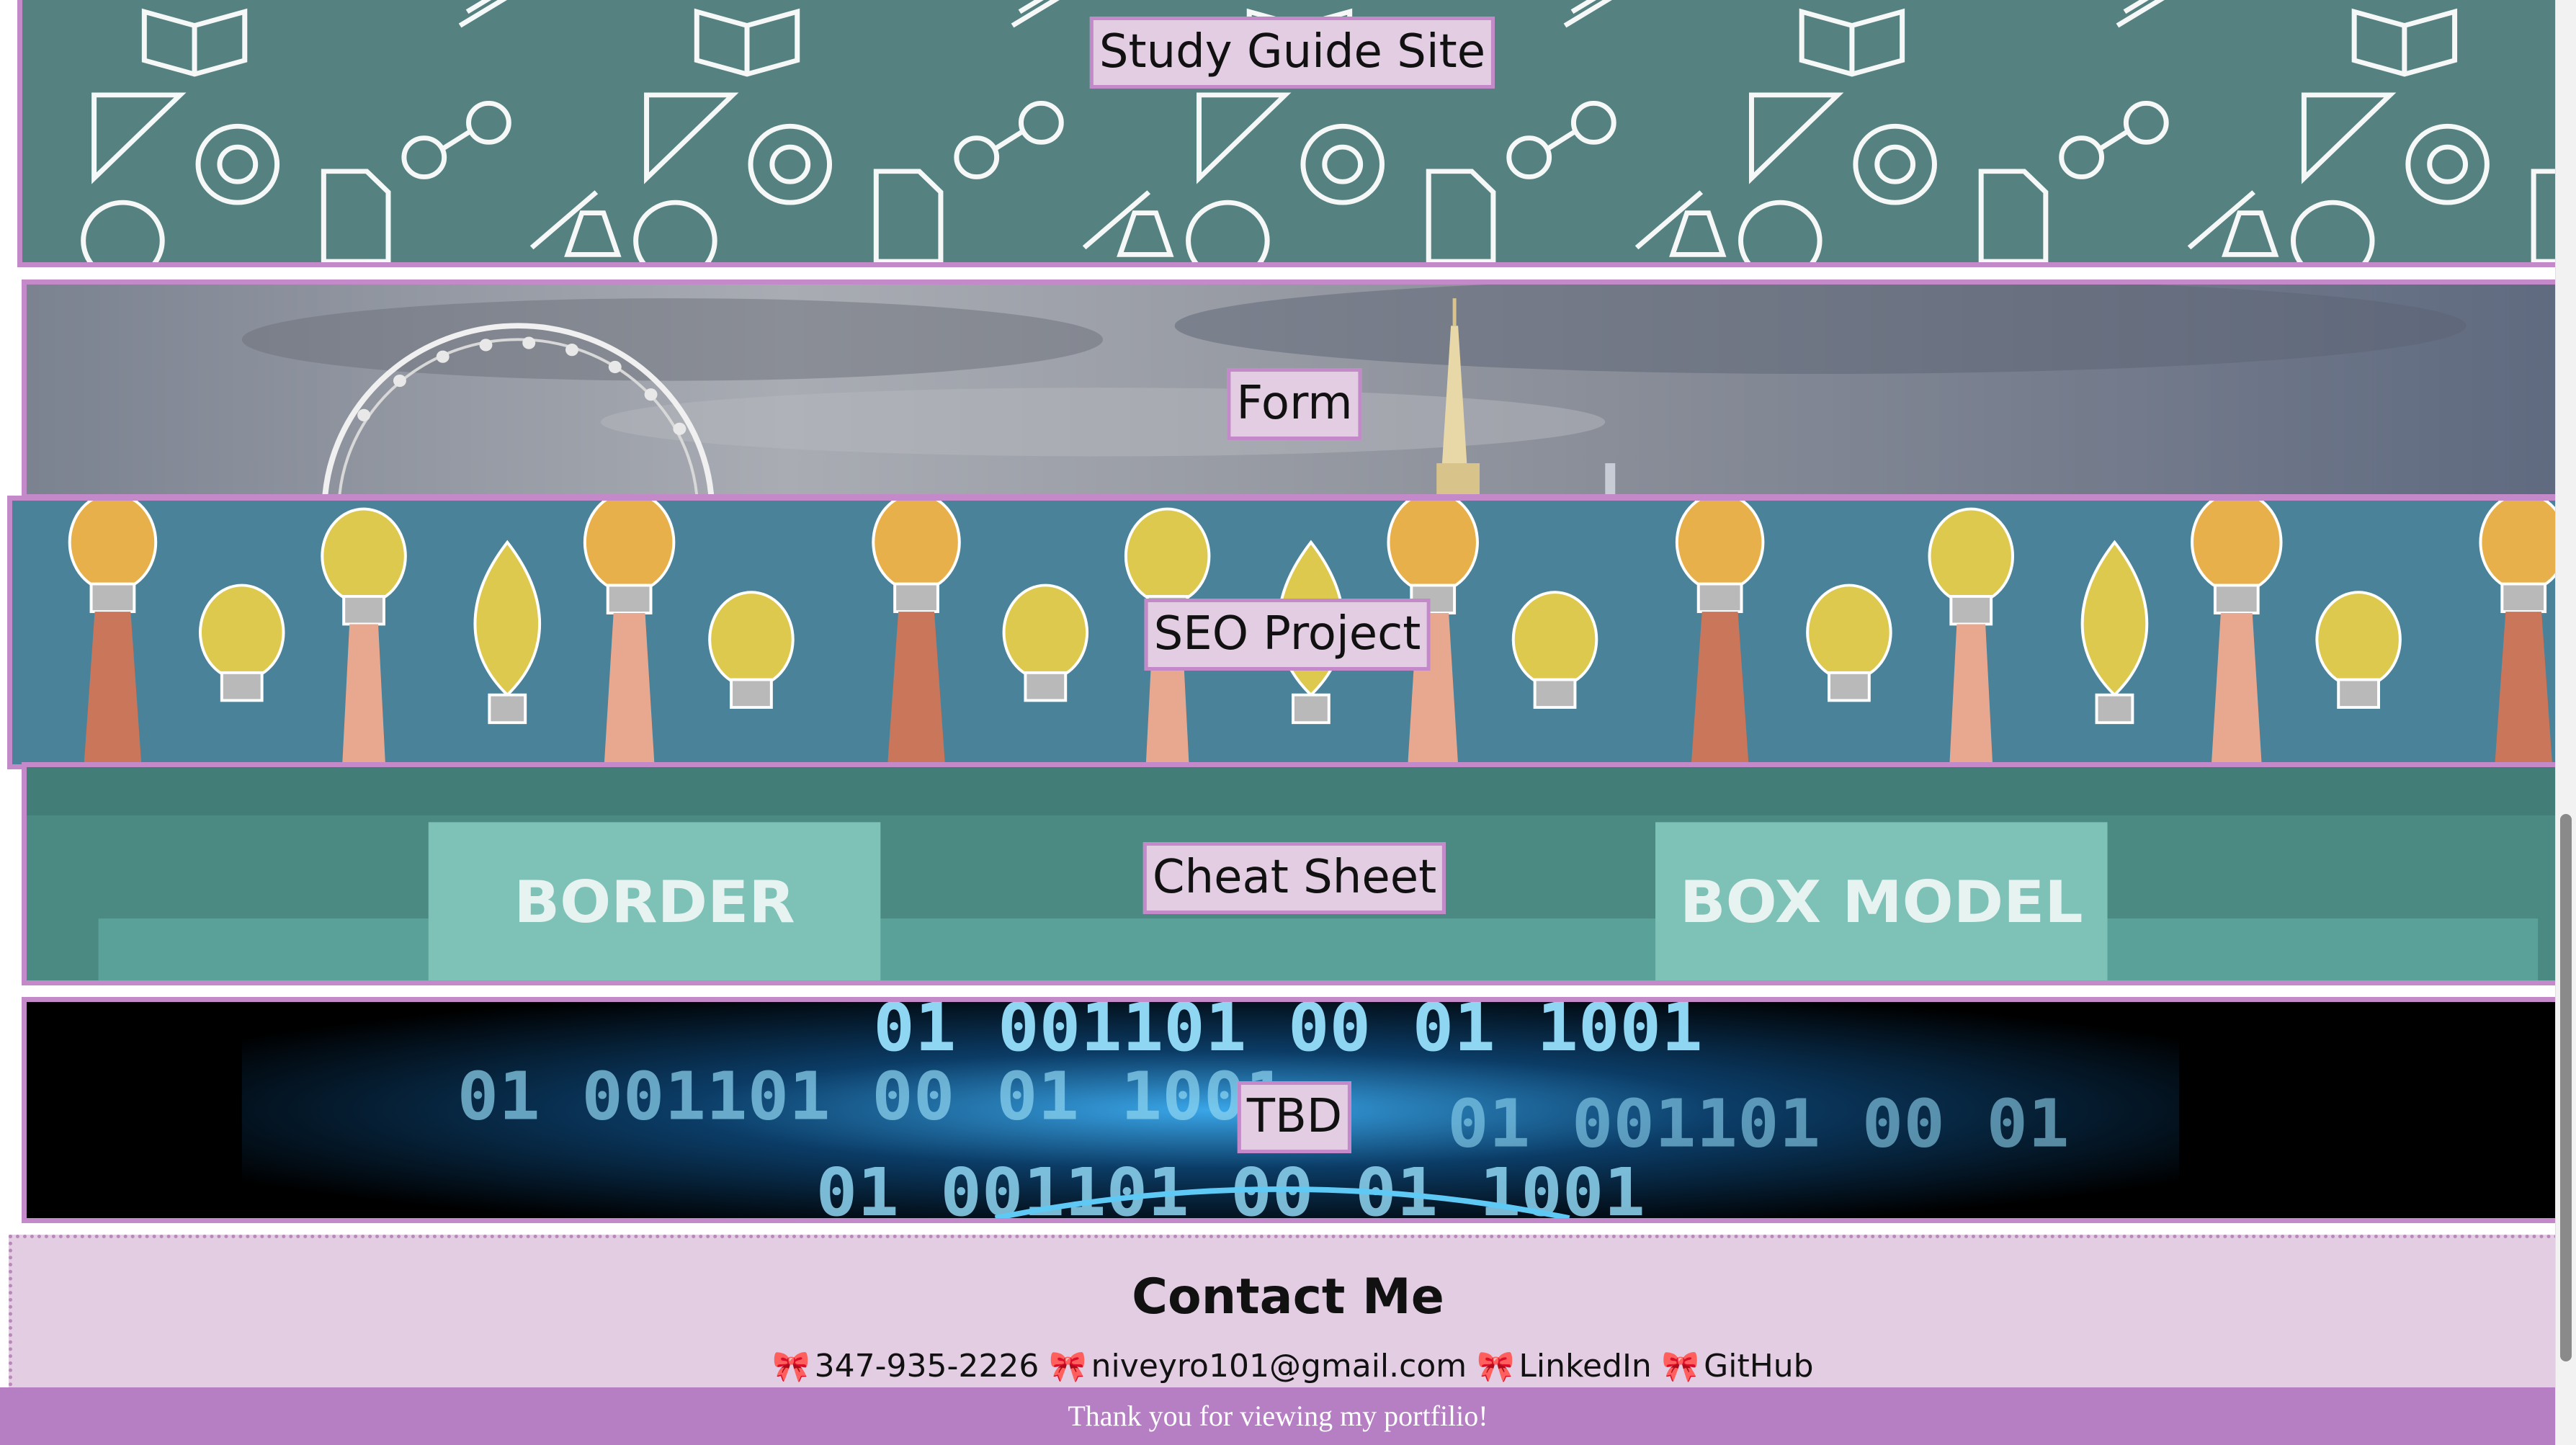 This screenshot has width=2576, height=1445. What do you see at coordinates (654, 902) in the screenshot?
I see `border-word: BORDER` at bounding box center [654, 902].